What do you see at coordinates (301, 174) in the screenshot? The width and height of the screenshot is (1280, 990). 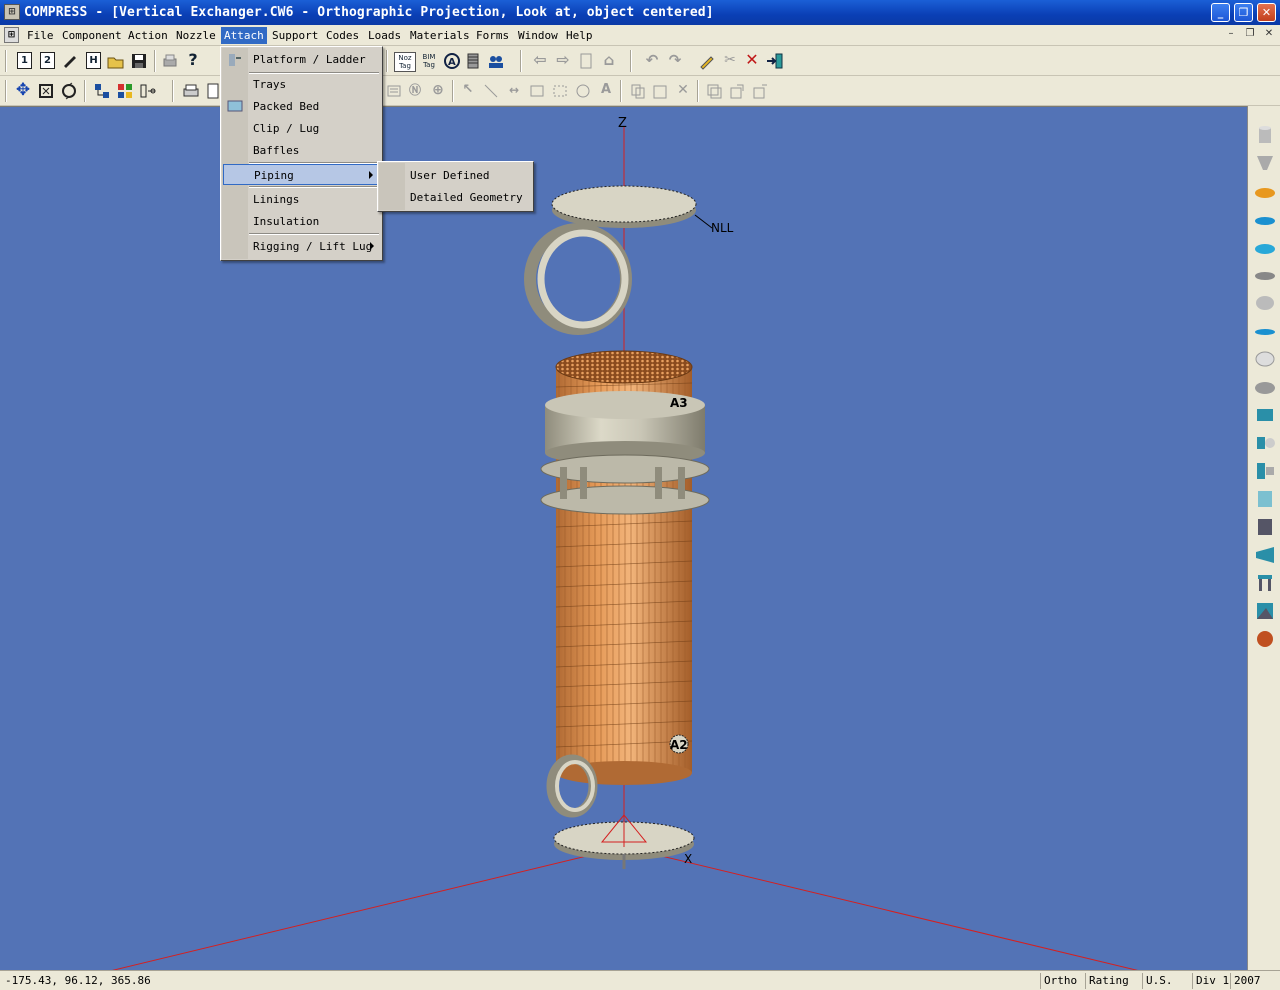 I see `menu-item-piping: Piping` at bounding box center [301, 174].